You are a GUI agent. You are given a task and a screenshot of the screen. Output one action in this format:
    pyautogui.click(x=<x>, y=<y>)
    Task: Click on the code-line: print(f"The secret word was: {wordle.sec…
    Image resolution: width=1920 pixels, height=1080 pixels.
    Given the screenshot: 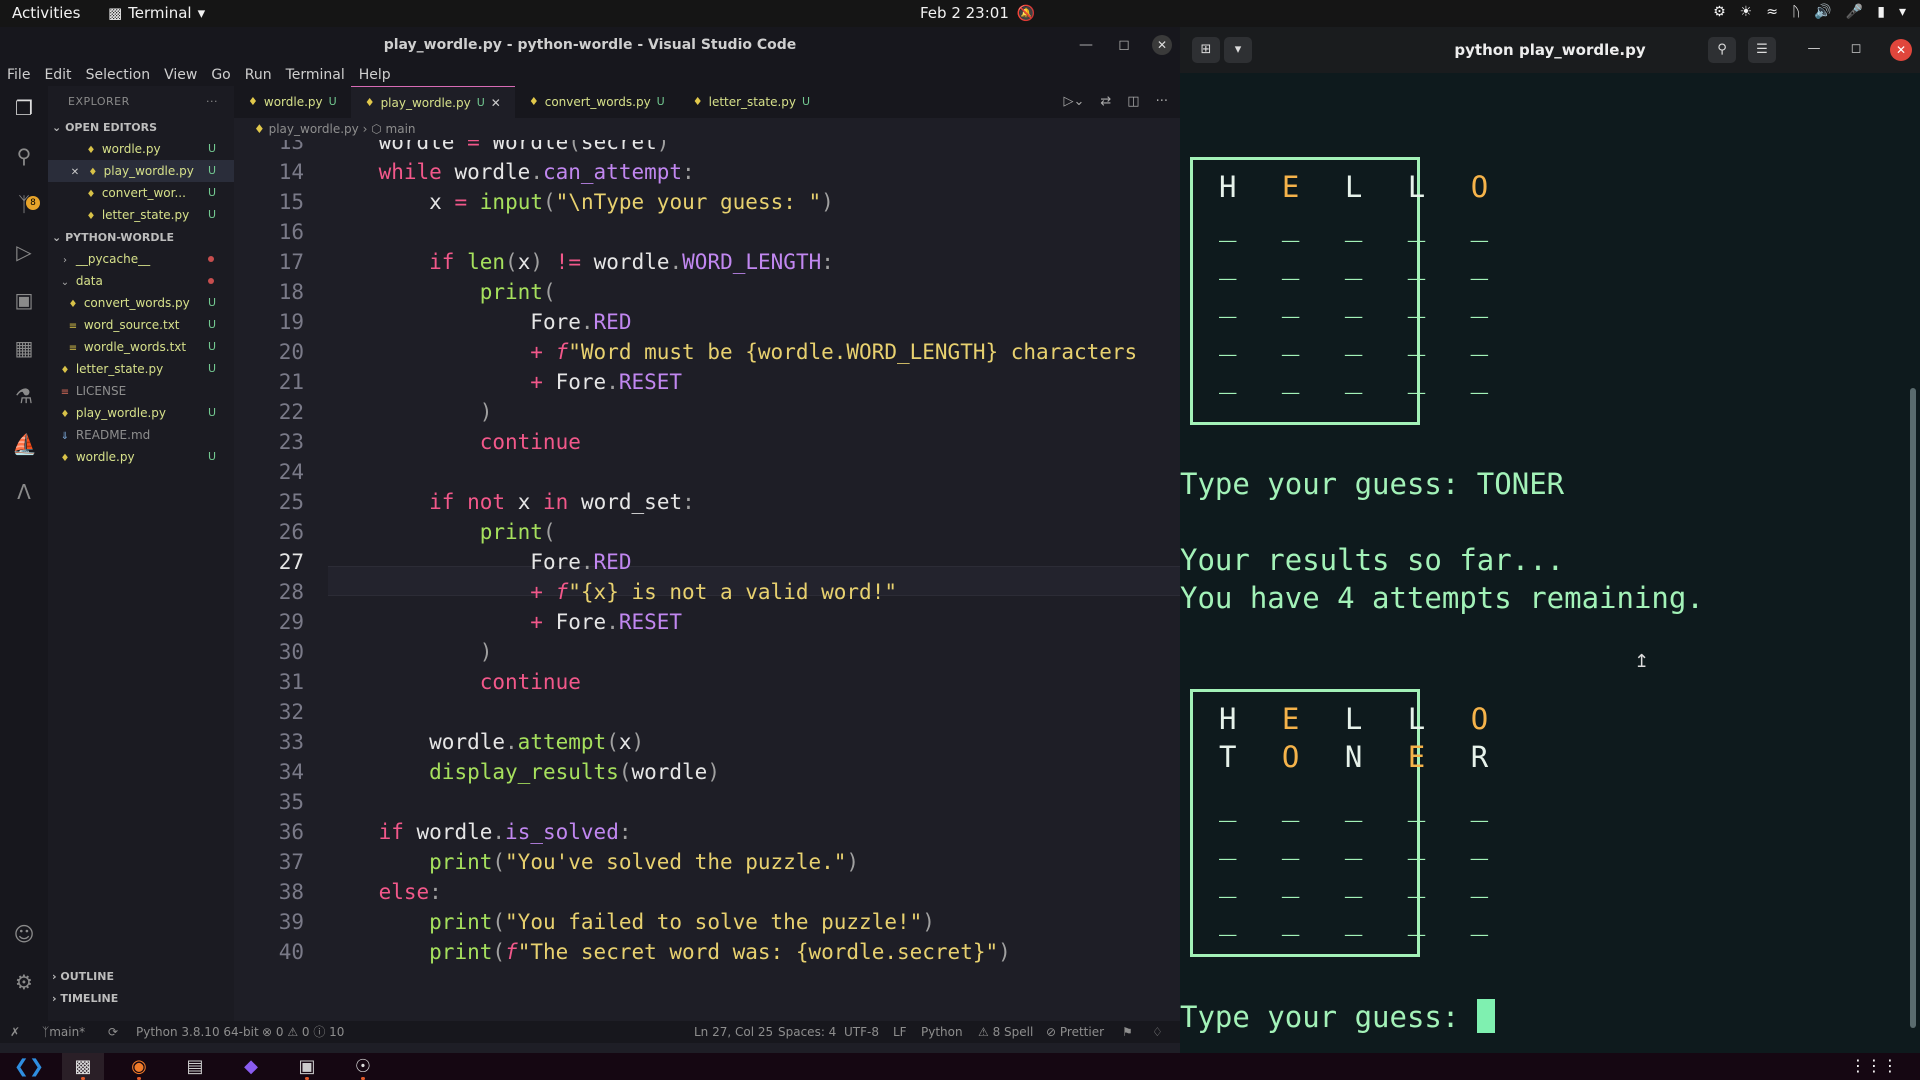 What is the action you would take?
    pyautogui.click(x=669, y=952)
    